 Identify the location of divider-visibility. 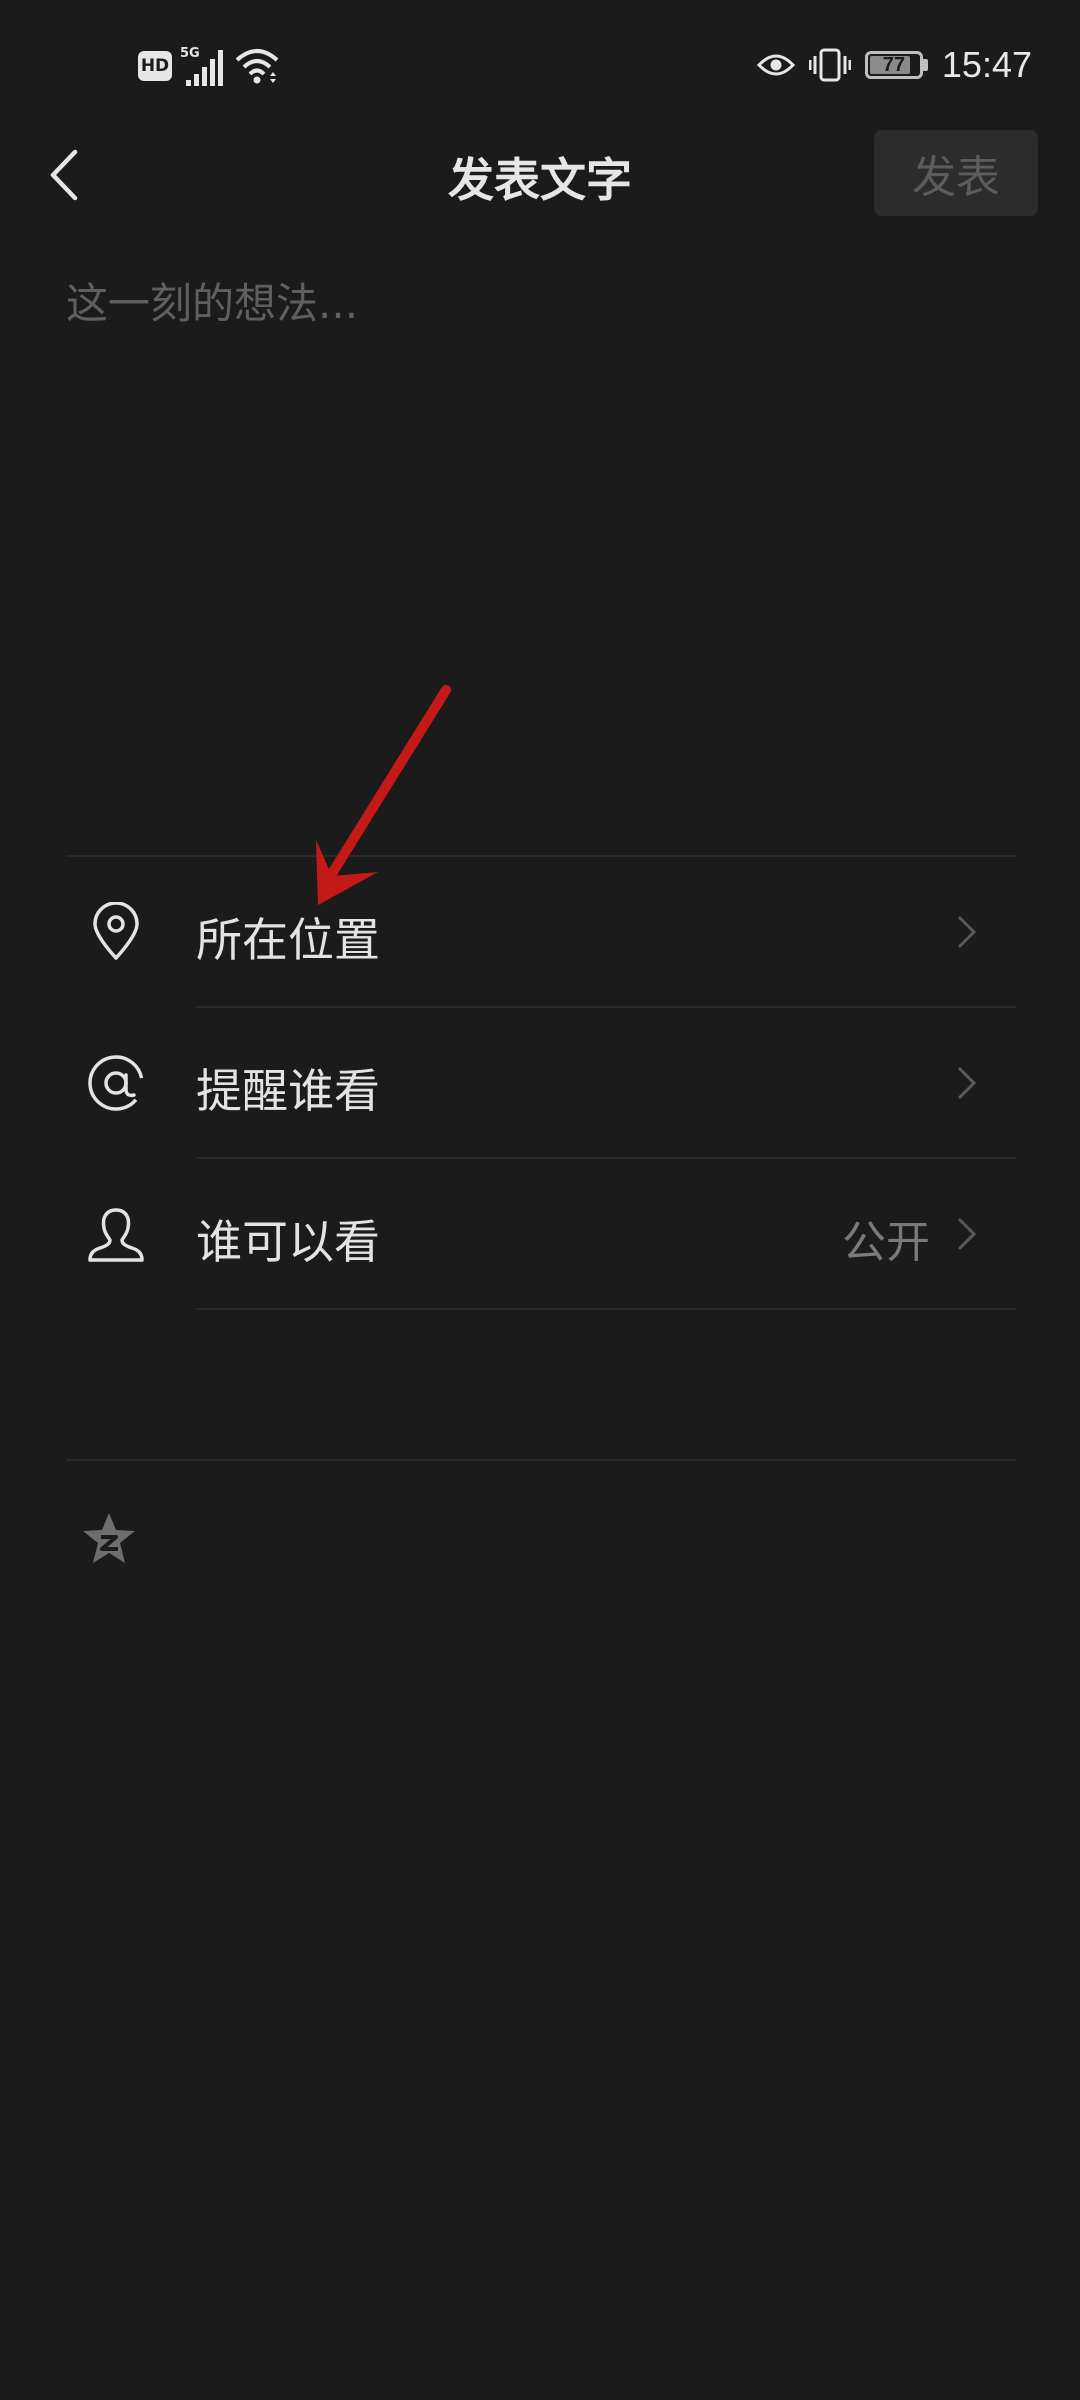
(606, 1309).